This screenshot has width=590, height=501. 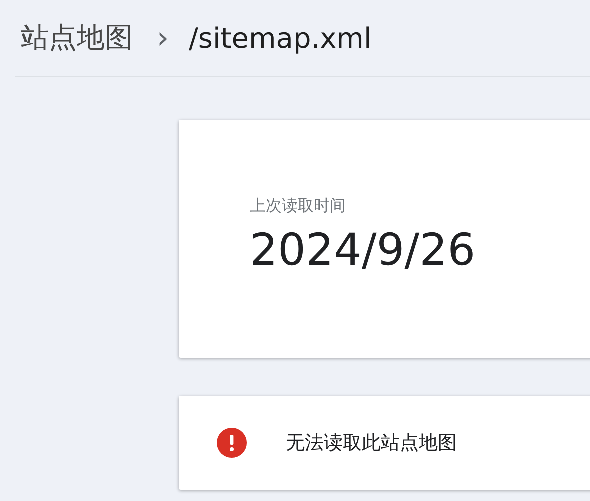 I want to click on date-value: 2024/9/26, so click(x=363, y=250).